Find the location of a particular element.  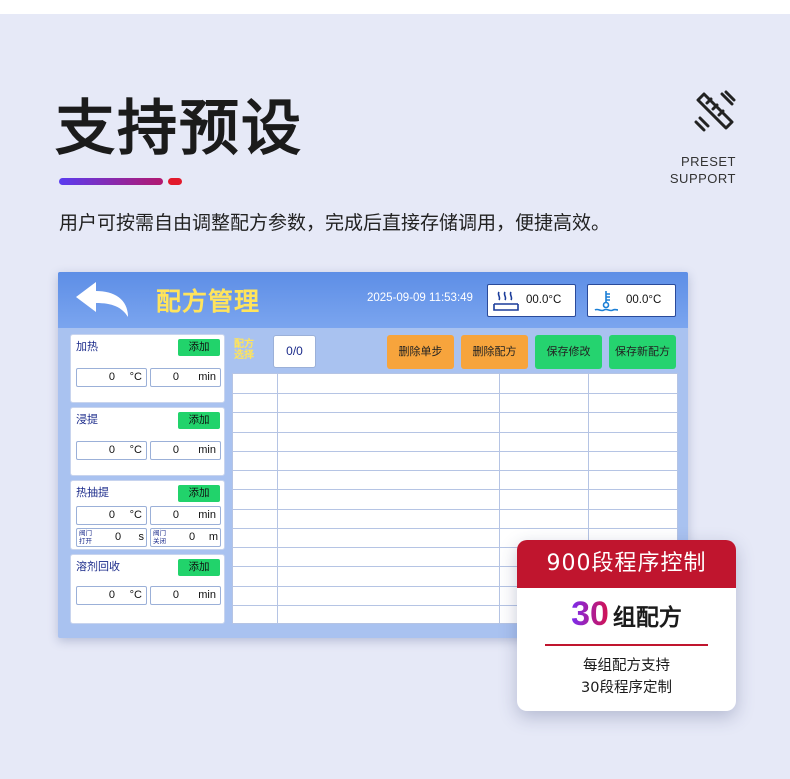

promo-divider is located at coordinates (626, 645).